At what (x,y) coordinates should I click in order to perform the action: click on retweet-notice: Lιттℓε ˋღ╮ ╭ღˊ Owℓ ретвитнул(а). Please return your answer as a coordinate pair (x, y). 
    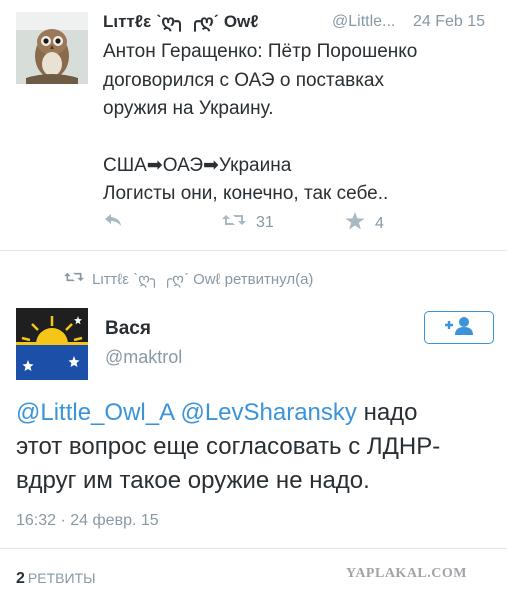
    Looking at the image, I should click on (188, 279).